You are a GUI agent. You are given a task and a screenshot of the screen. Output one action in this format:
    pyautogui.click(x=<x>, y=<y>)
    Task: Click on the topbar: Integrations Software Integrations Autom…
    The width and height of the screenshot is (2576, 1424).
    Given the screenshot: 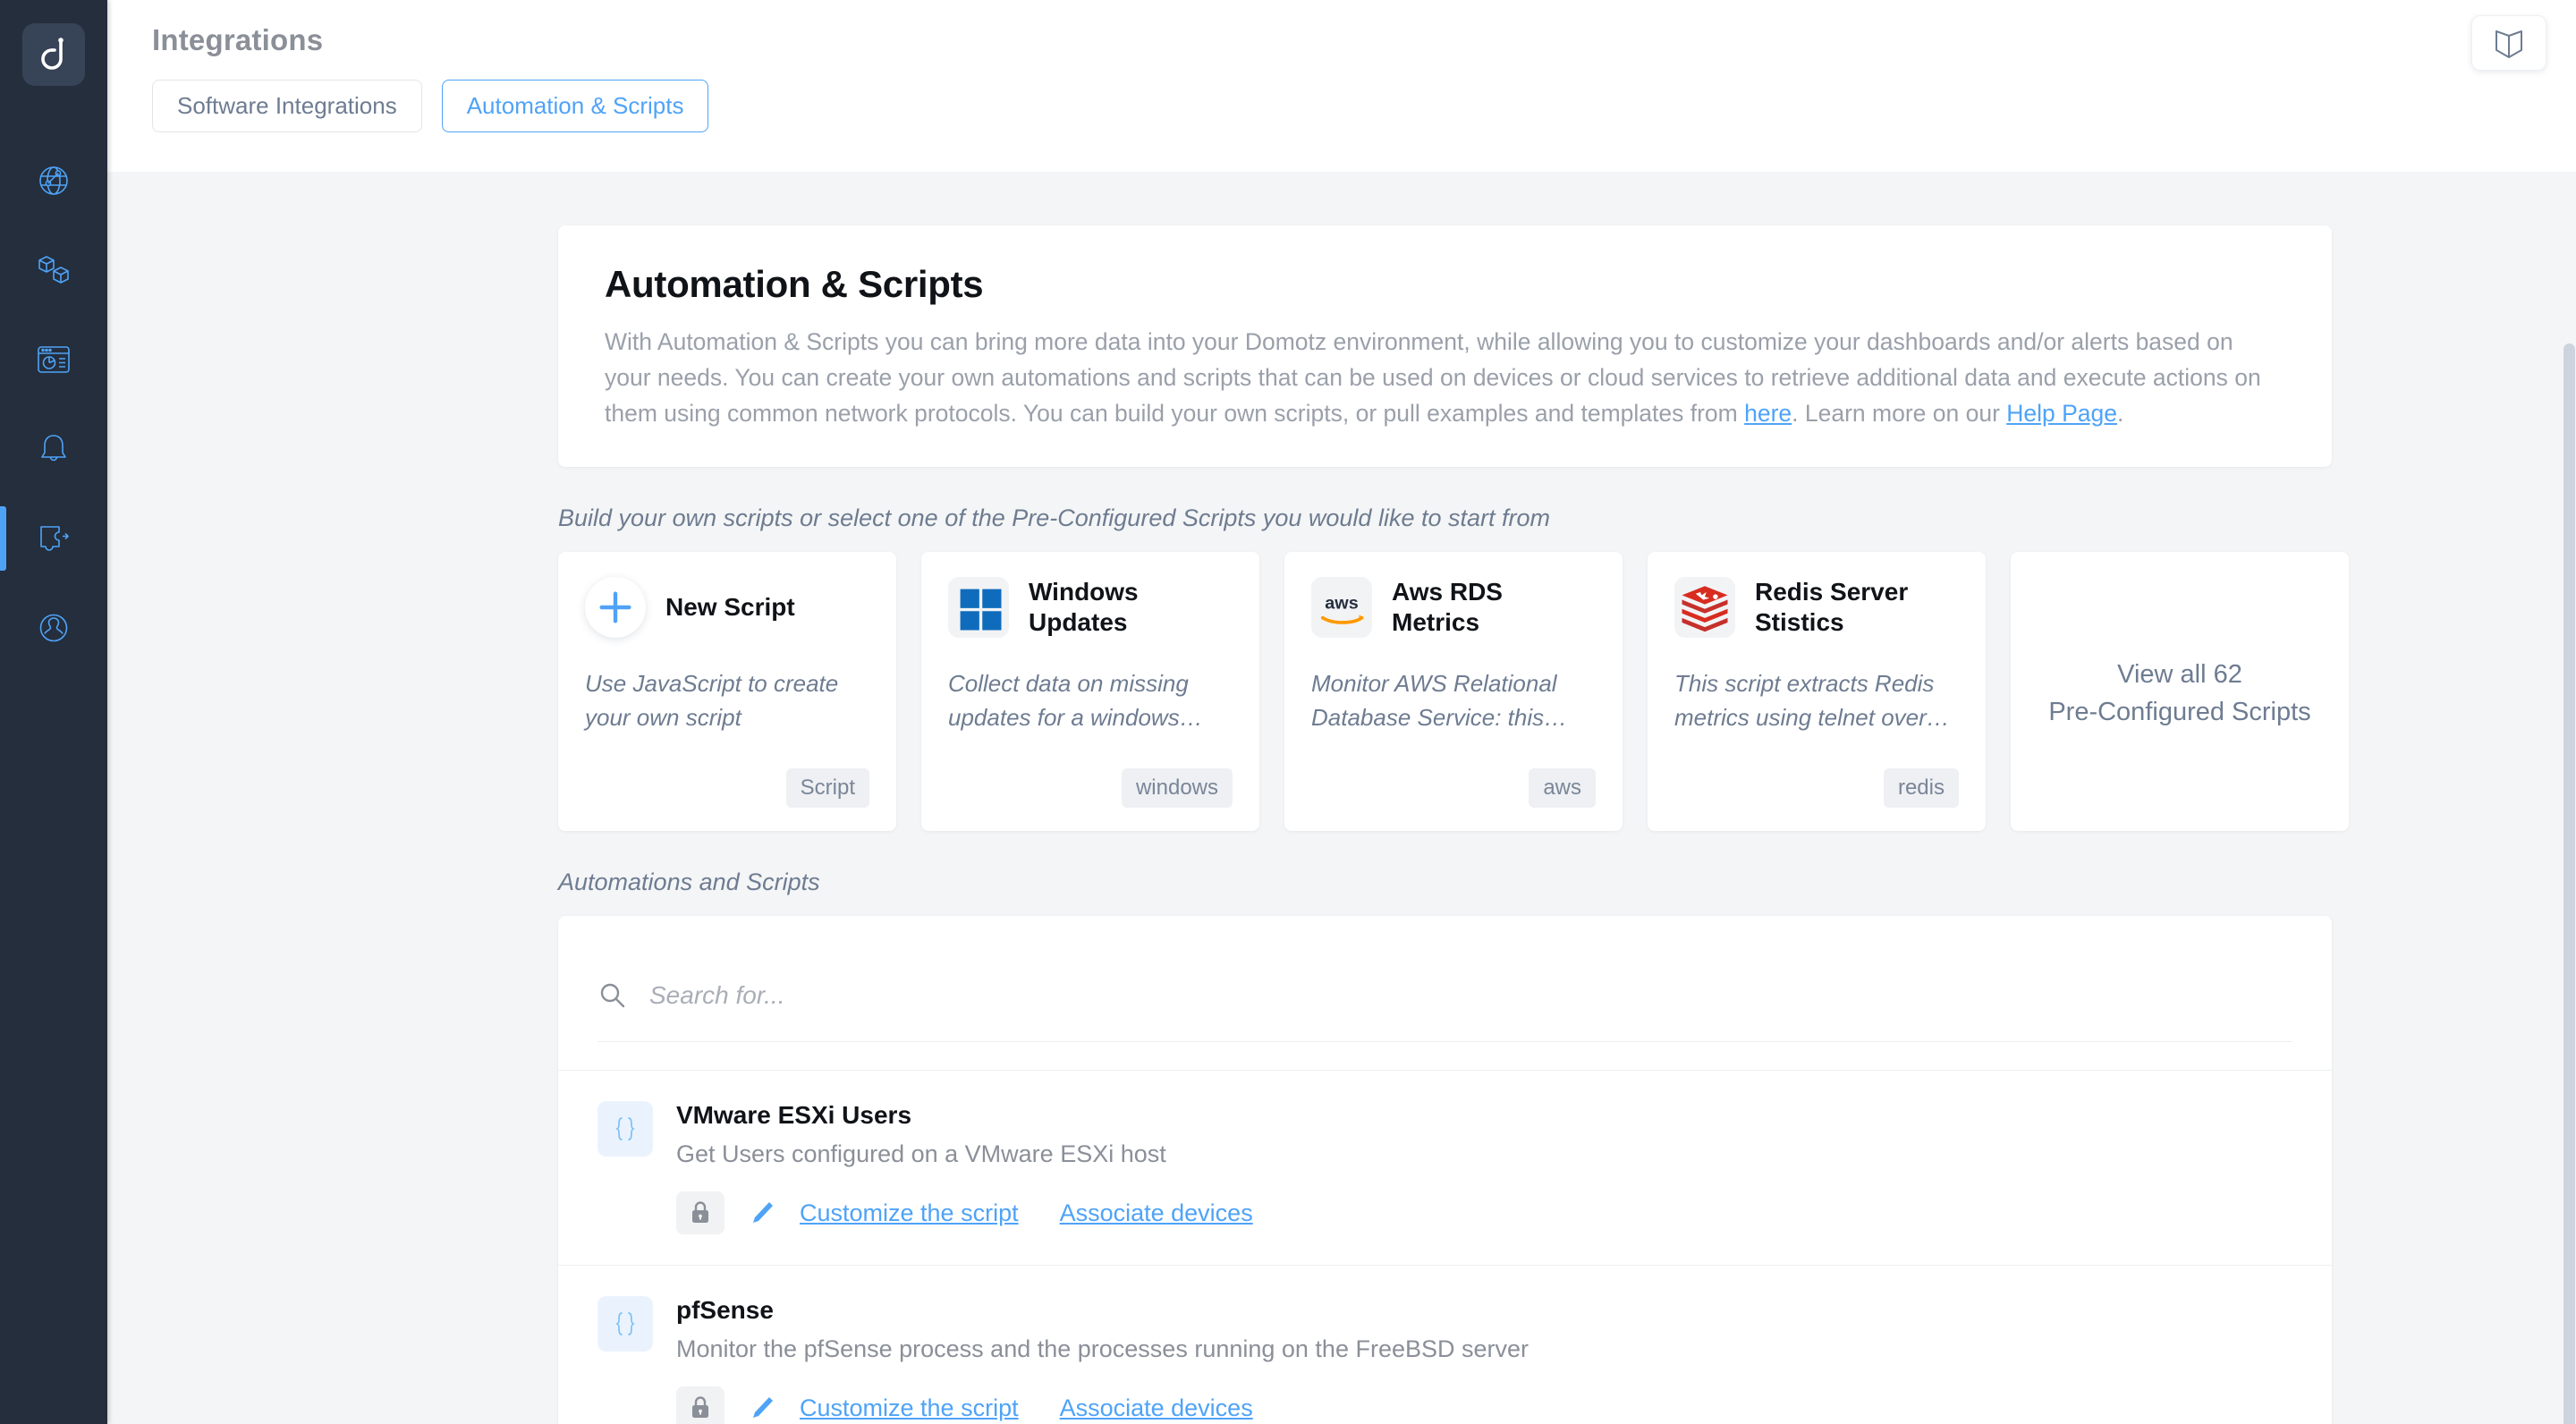 What is the action you would take?
    pyautogui.click(x=1341, y=86)
    